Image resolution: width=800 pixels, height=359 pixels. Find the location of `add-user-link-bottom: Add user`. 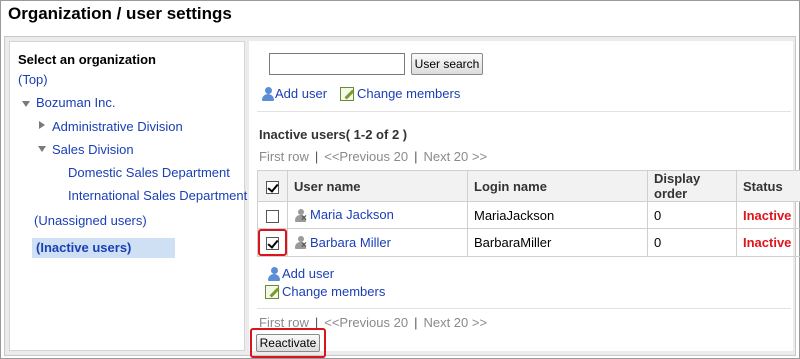

add-user-link-bottom: Add user is located at coordinates (308, 273).